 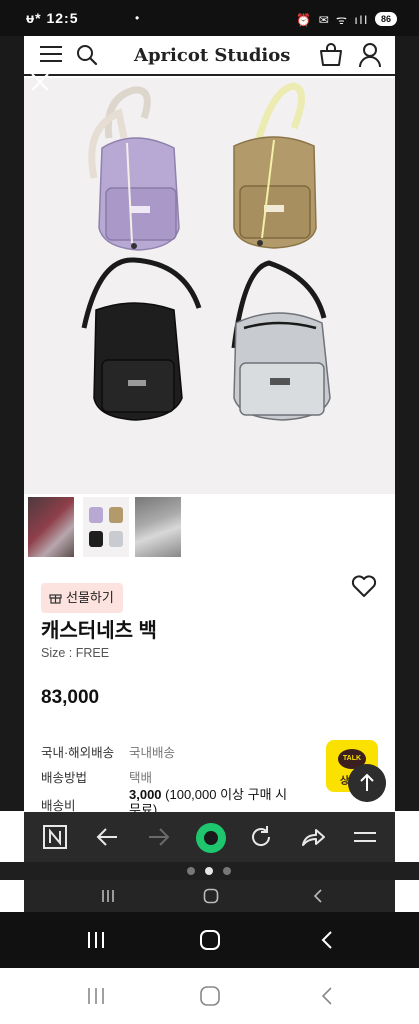 What do you see at coordinates (64, 778) in the screenshot?
I see `shipping-label: 배송방법` at bounding box center [64, 778].